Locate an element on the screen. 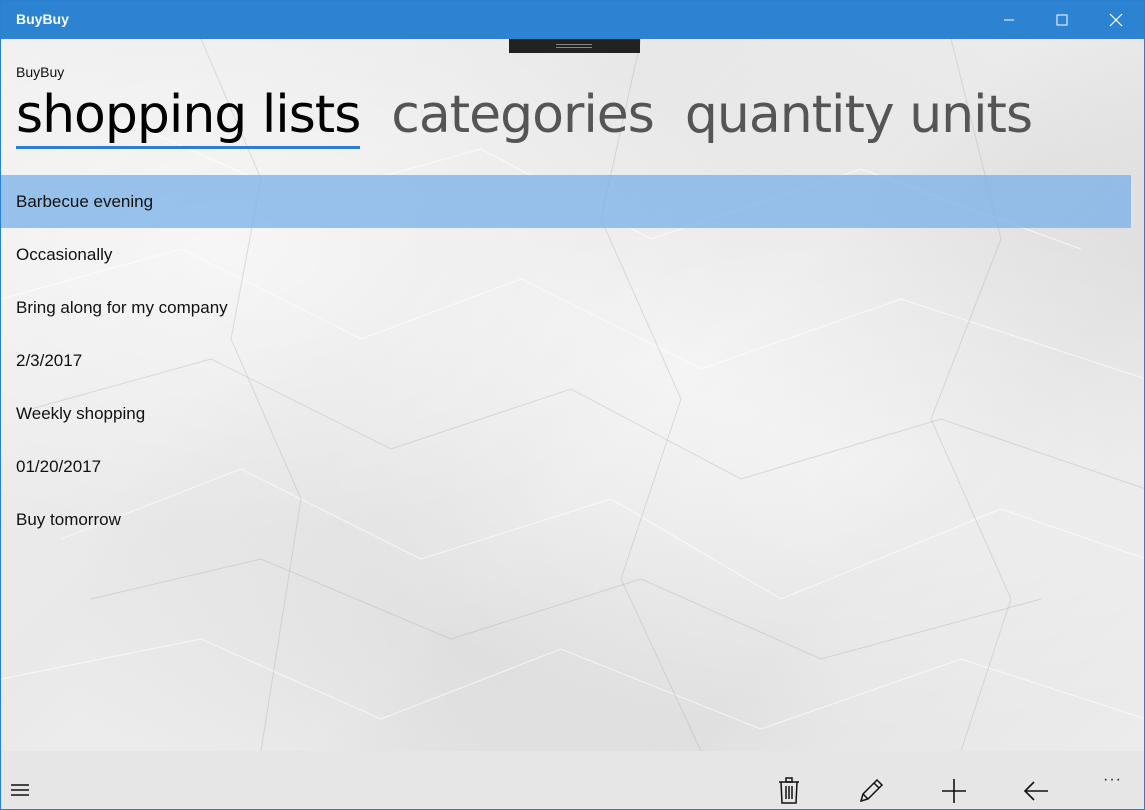  close-icon is located at coordinates (1116, 20).